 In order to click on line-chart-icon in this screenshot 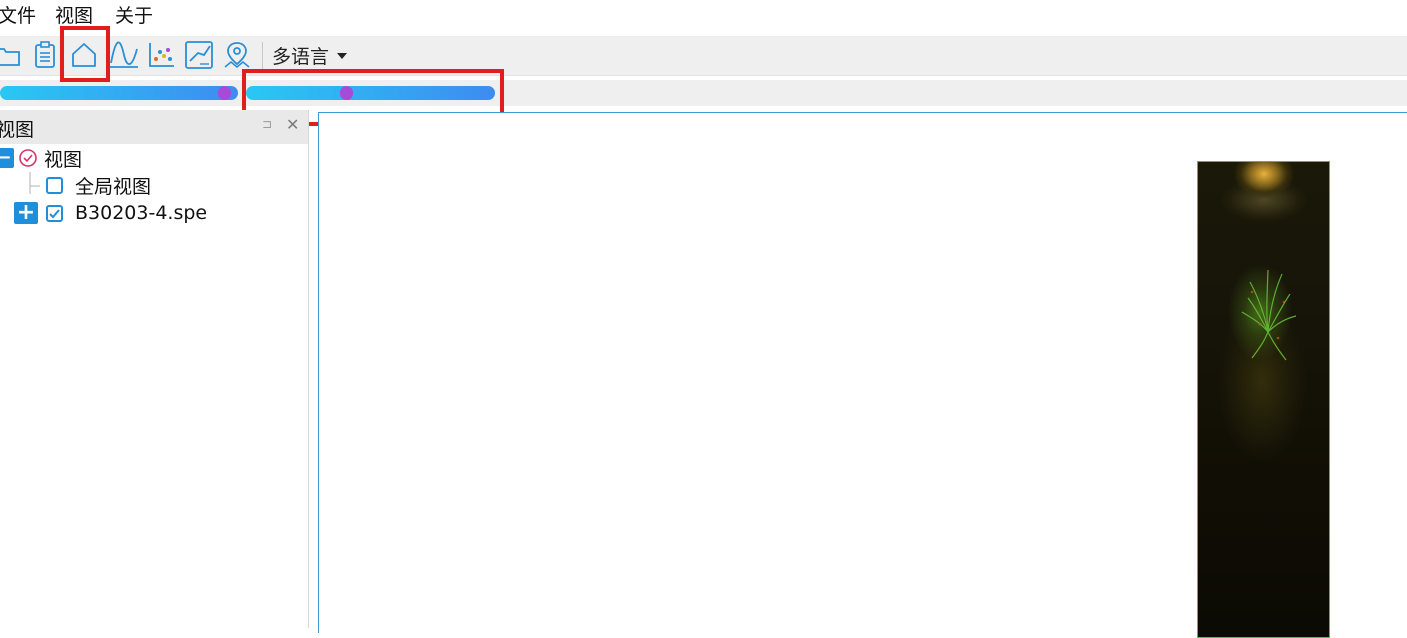, I will do `click(199, 55)`.